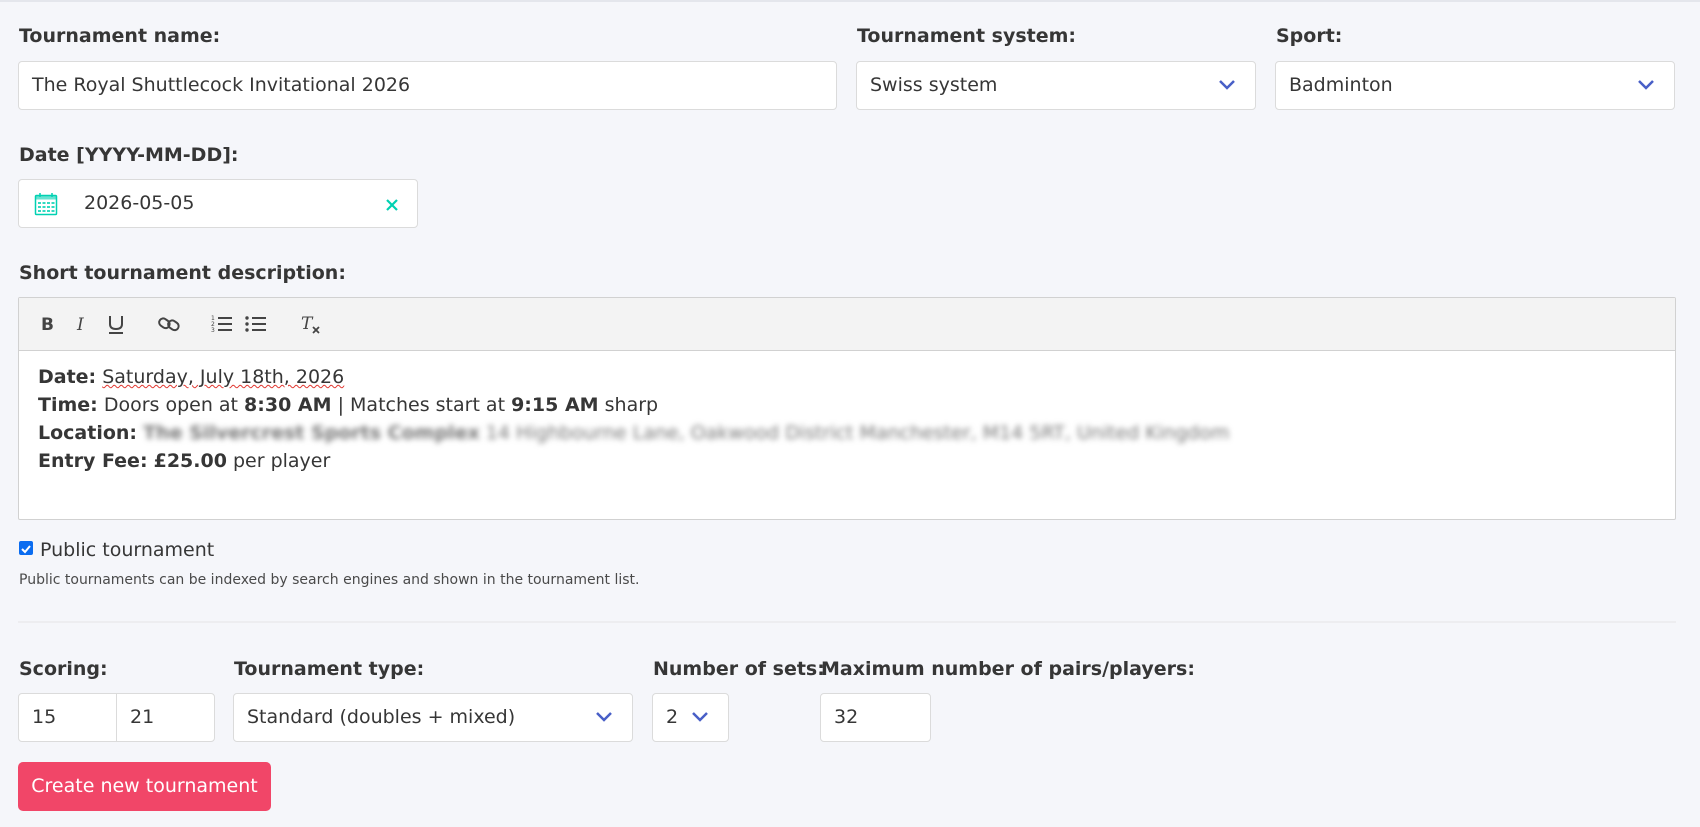 This screenshot has width=1700, height=827. Describe the element at coordinates (120, 36) in the screenshot. I see `tournament-name-label: Tournament name:` at that location.